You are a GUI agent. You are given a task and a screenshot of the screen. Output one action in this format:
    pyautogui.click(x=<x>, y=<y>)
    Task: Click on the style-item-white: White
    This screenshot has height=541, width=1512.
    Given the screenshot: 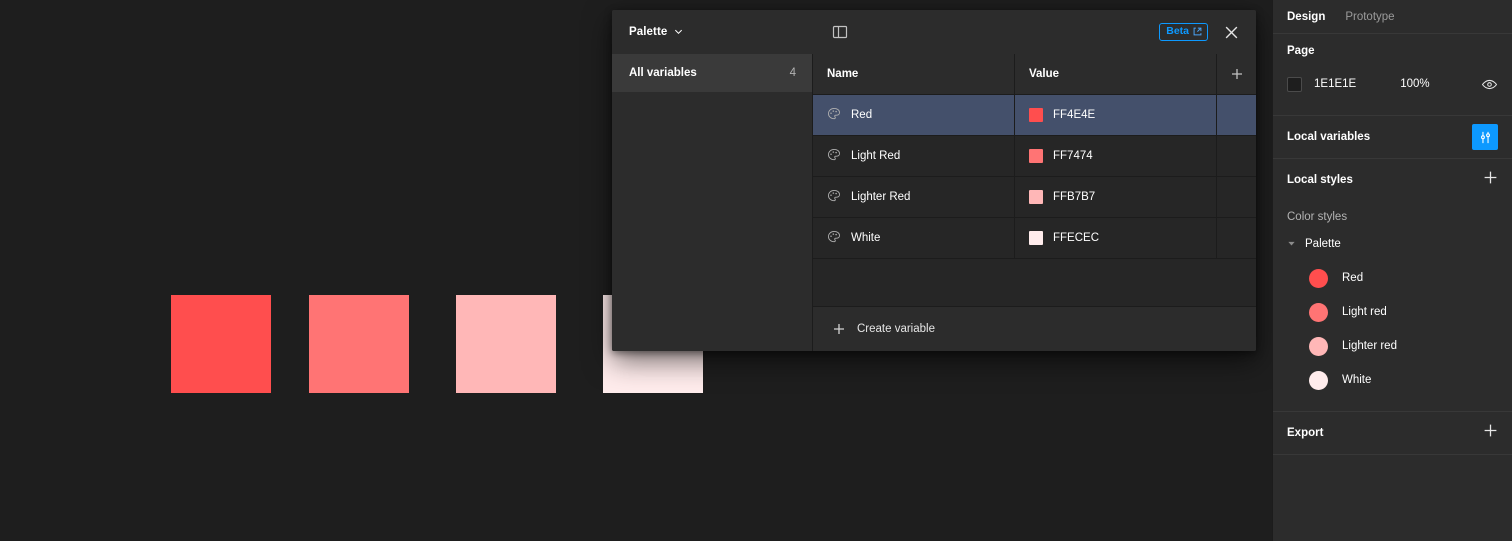 What is the action you would take?
    pyautogui.click(x=1392, y=380)
    